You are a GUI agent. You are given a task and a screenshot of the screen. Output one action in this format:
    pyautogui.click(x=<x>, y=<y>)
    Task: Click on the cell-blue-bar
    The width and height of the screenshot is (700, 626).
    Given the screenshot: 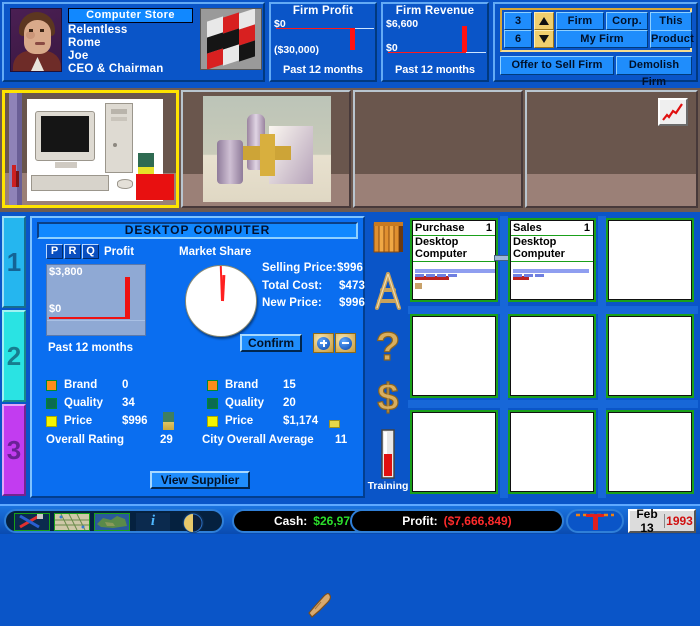 What is the action you would take?
    pyautogui.click(x=455, y=271)
    